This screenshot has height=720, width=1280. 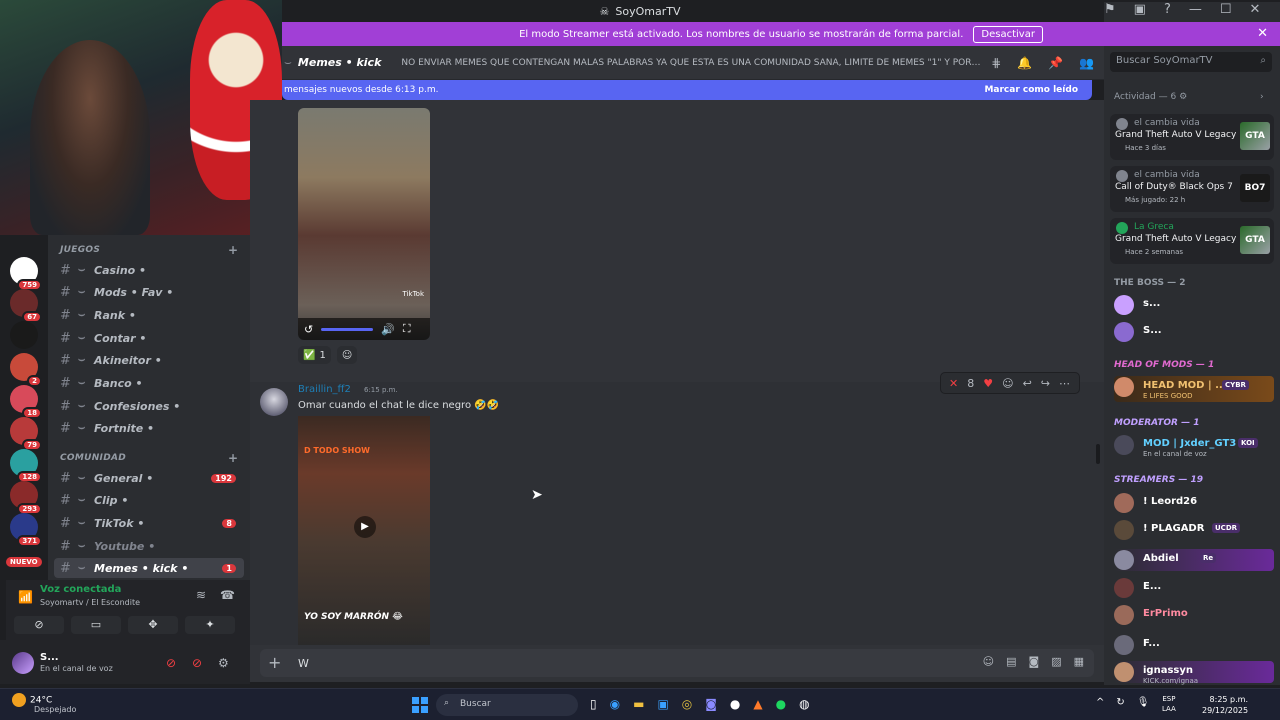 What do you see at coordinates (365, 527) in the screenshot?
I see `play-icon: ▶` at bounding box center [365, 527].